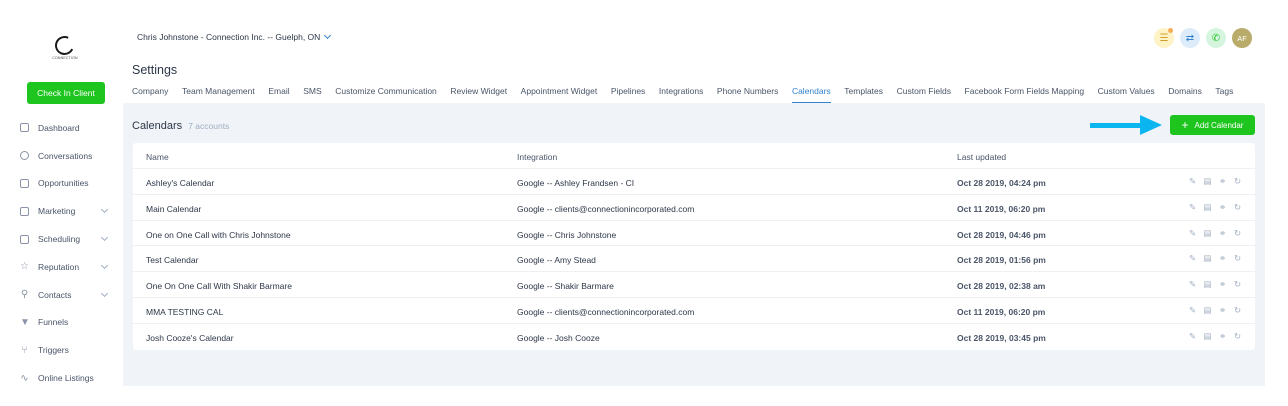 This screenshot has width=1288, height=406. I want to click on pointer-arrow-icon, so click(1126, 125).